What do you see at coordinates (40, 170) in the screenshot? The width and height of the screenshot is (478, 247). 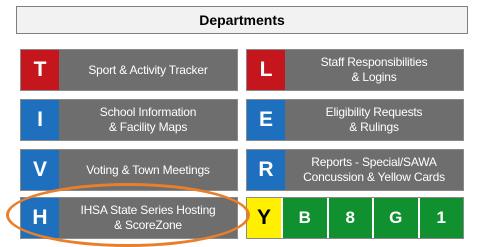 I see `tile-letter-v: V` at bounding box center [40, 170].